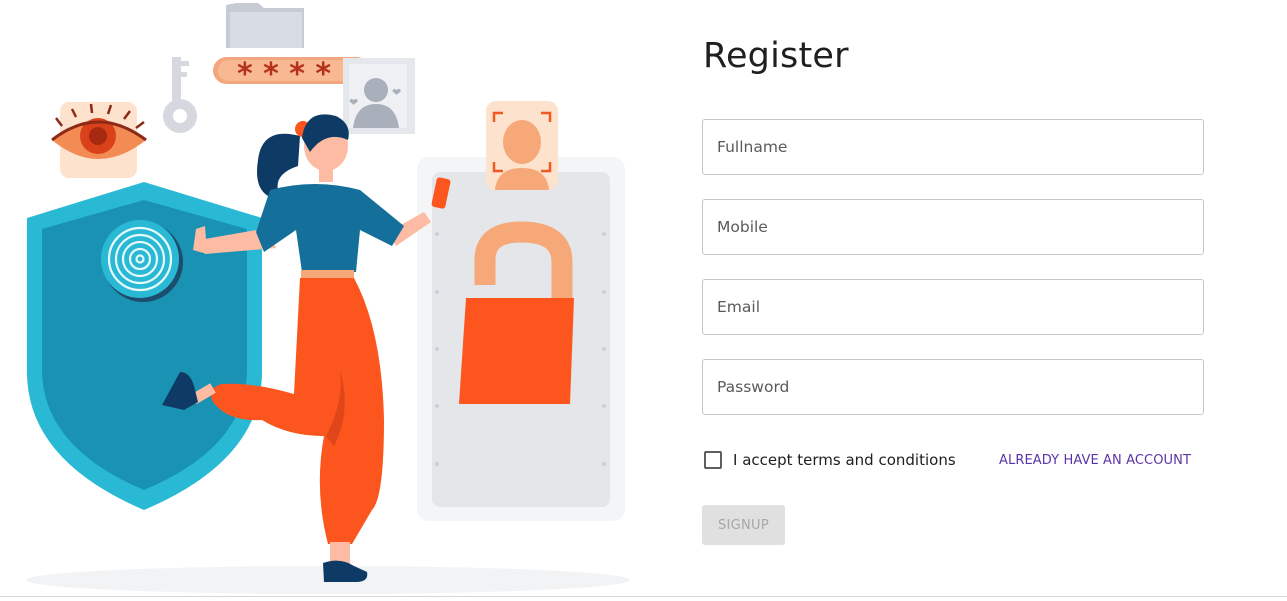 The height and width of the screenshot is (601, 1287). What do you see at coordinates (180, 95) in the screenshot?
I see `key-icon` at bounding box center [180, 95].